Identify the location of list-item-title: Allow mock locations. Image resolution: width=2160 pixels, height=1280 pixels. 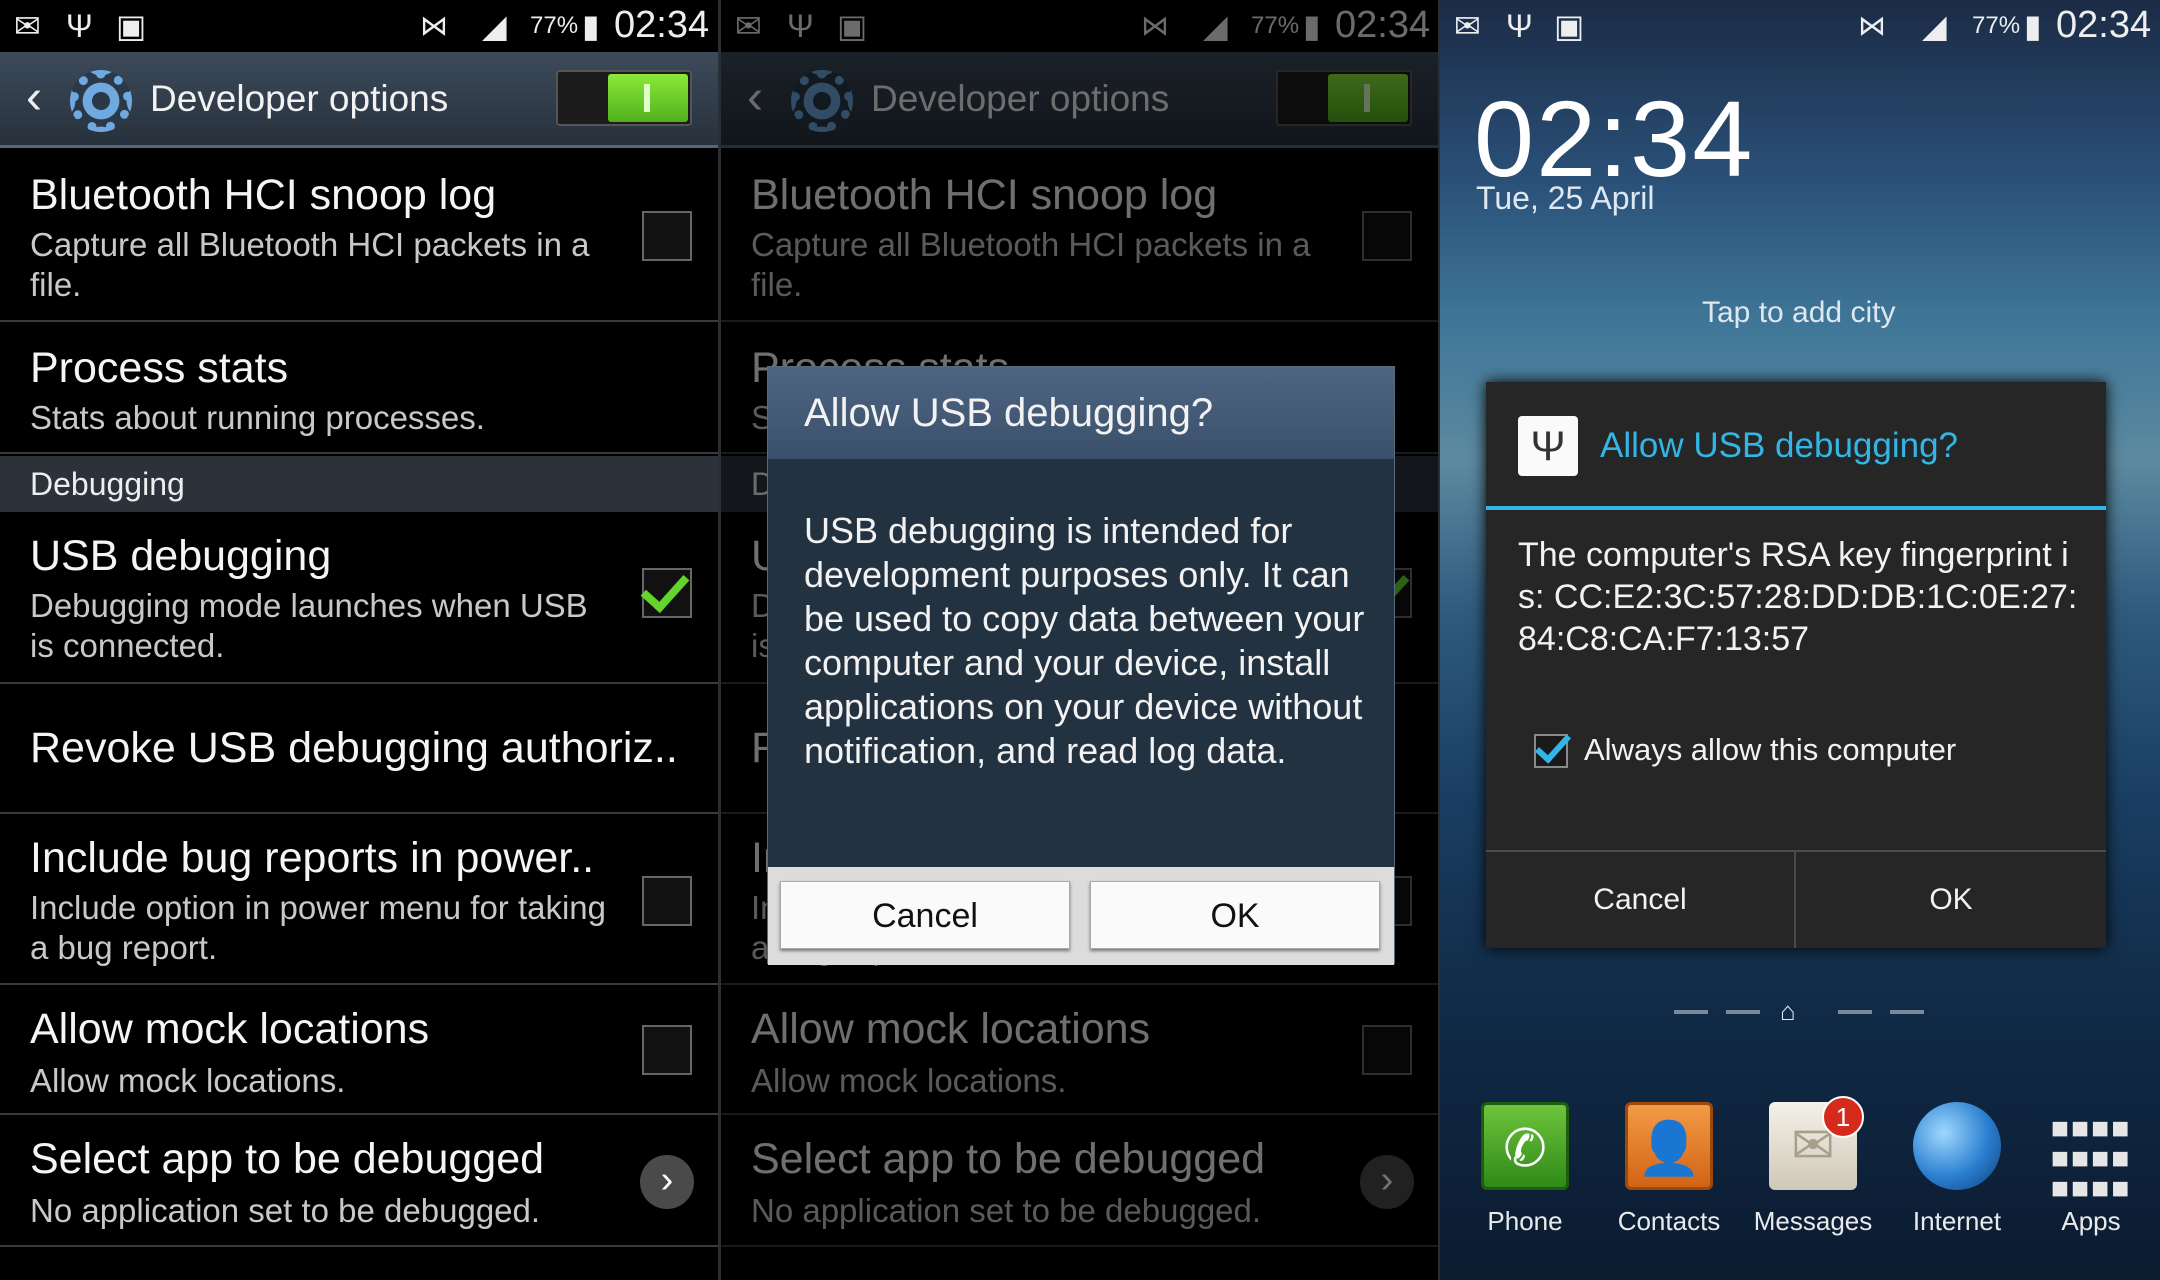
(230, 1029).